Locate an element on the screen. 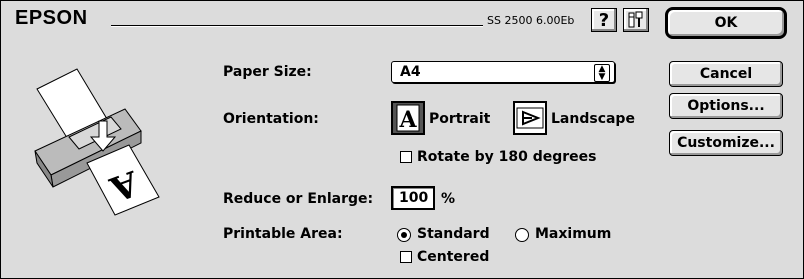 Image resolution: width=804 pixels, height=279 pixels. scale-input: 100 is located at coordinates (413, 198).